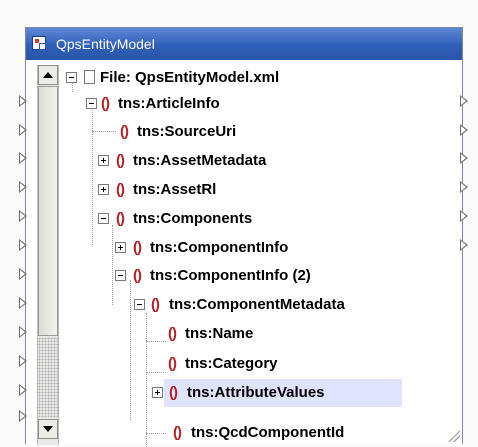 The image size is (478, 447). Describe the element at coordinates (230, 275) in the screenshot. I see `tree-item-label: tns:ComponentInfo (2)` at that location.